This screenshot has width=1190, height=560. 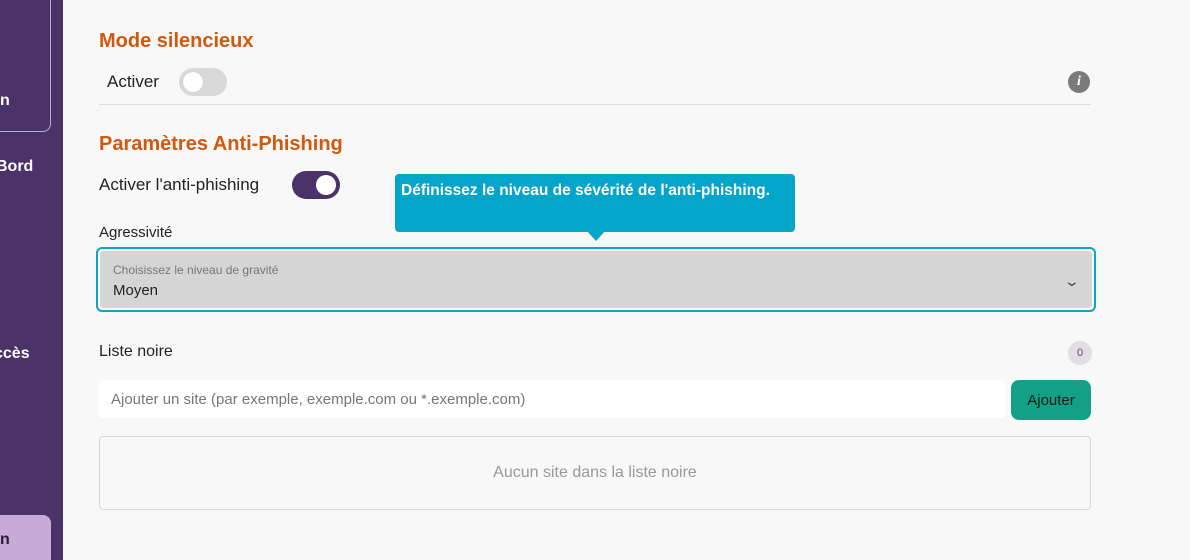 I want to click on sidebar-item-label: n, so click(x=5, y=101).